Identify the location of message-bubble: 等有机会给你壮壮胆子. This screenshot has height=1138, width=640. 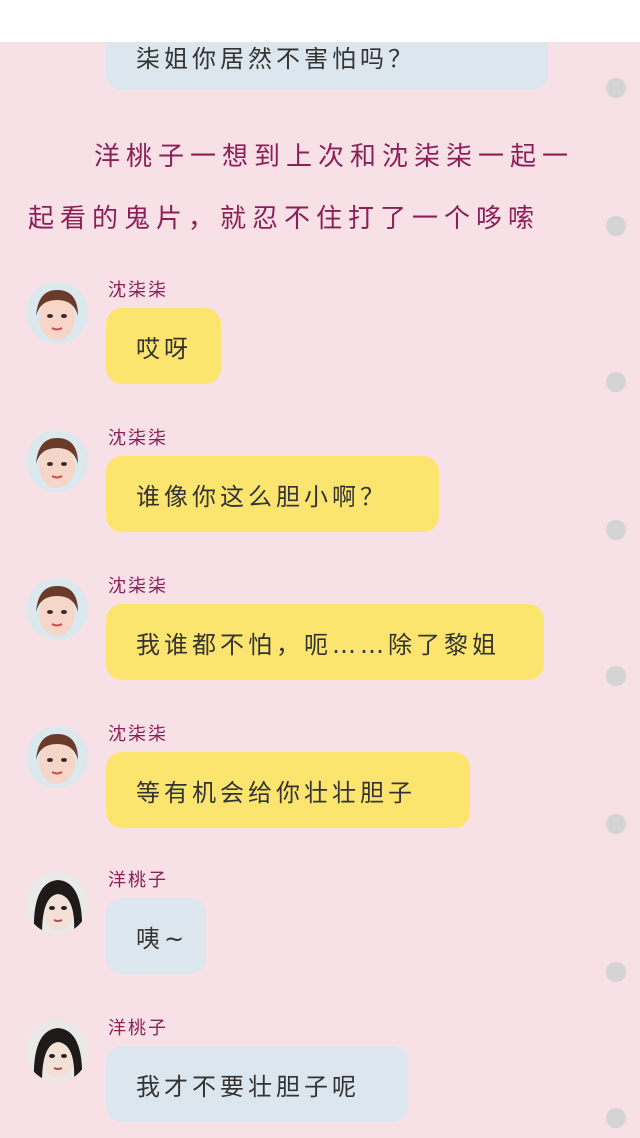
(288, 790).